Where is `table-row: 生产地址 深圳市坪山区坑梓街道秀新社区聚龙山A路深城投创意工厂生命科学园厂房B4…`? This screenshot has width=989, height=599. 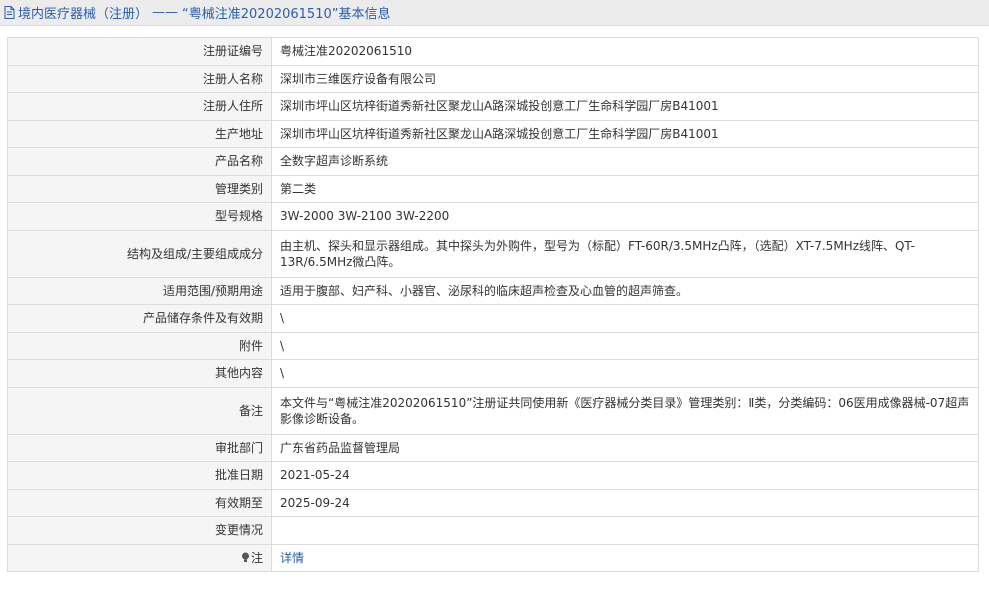
table-row: 生产地址 深圳市坪山区坑梓街道秀新社区聚龙山A路深城投创意工厂生命科学园厂房B4… is located at coordinates (493, 133).